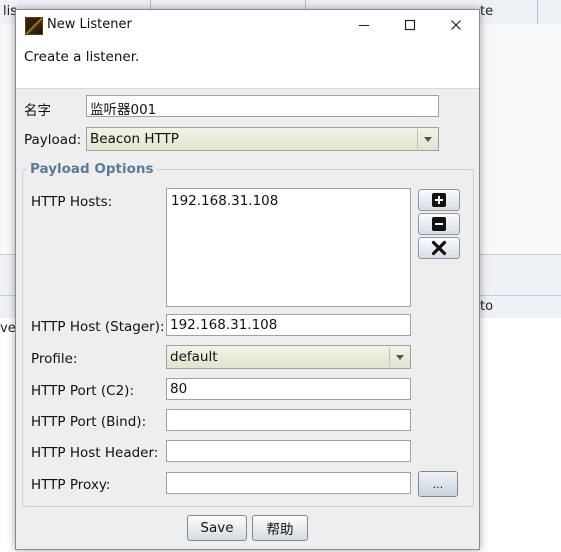 The width and height of the screenshot is (561, 552). What do you see at coordinates (98, 327) in the screenshot?
I see `http-host-stager-label: HTTP Host (Stager):` at bounding box center [98, 327].